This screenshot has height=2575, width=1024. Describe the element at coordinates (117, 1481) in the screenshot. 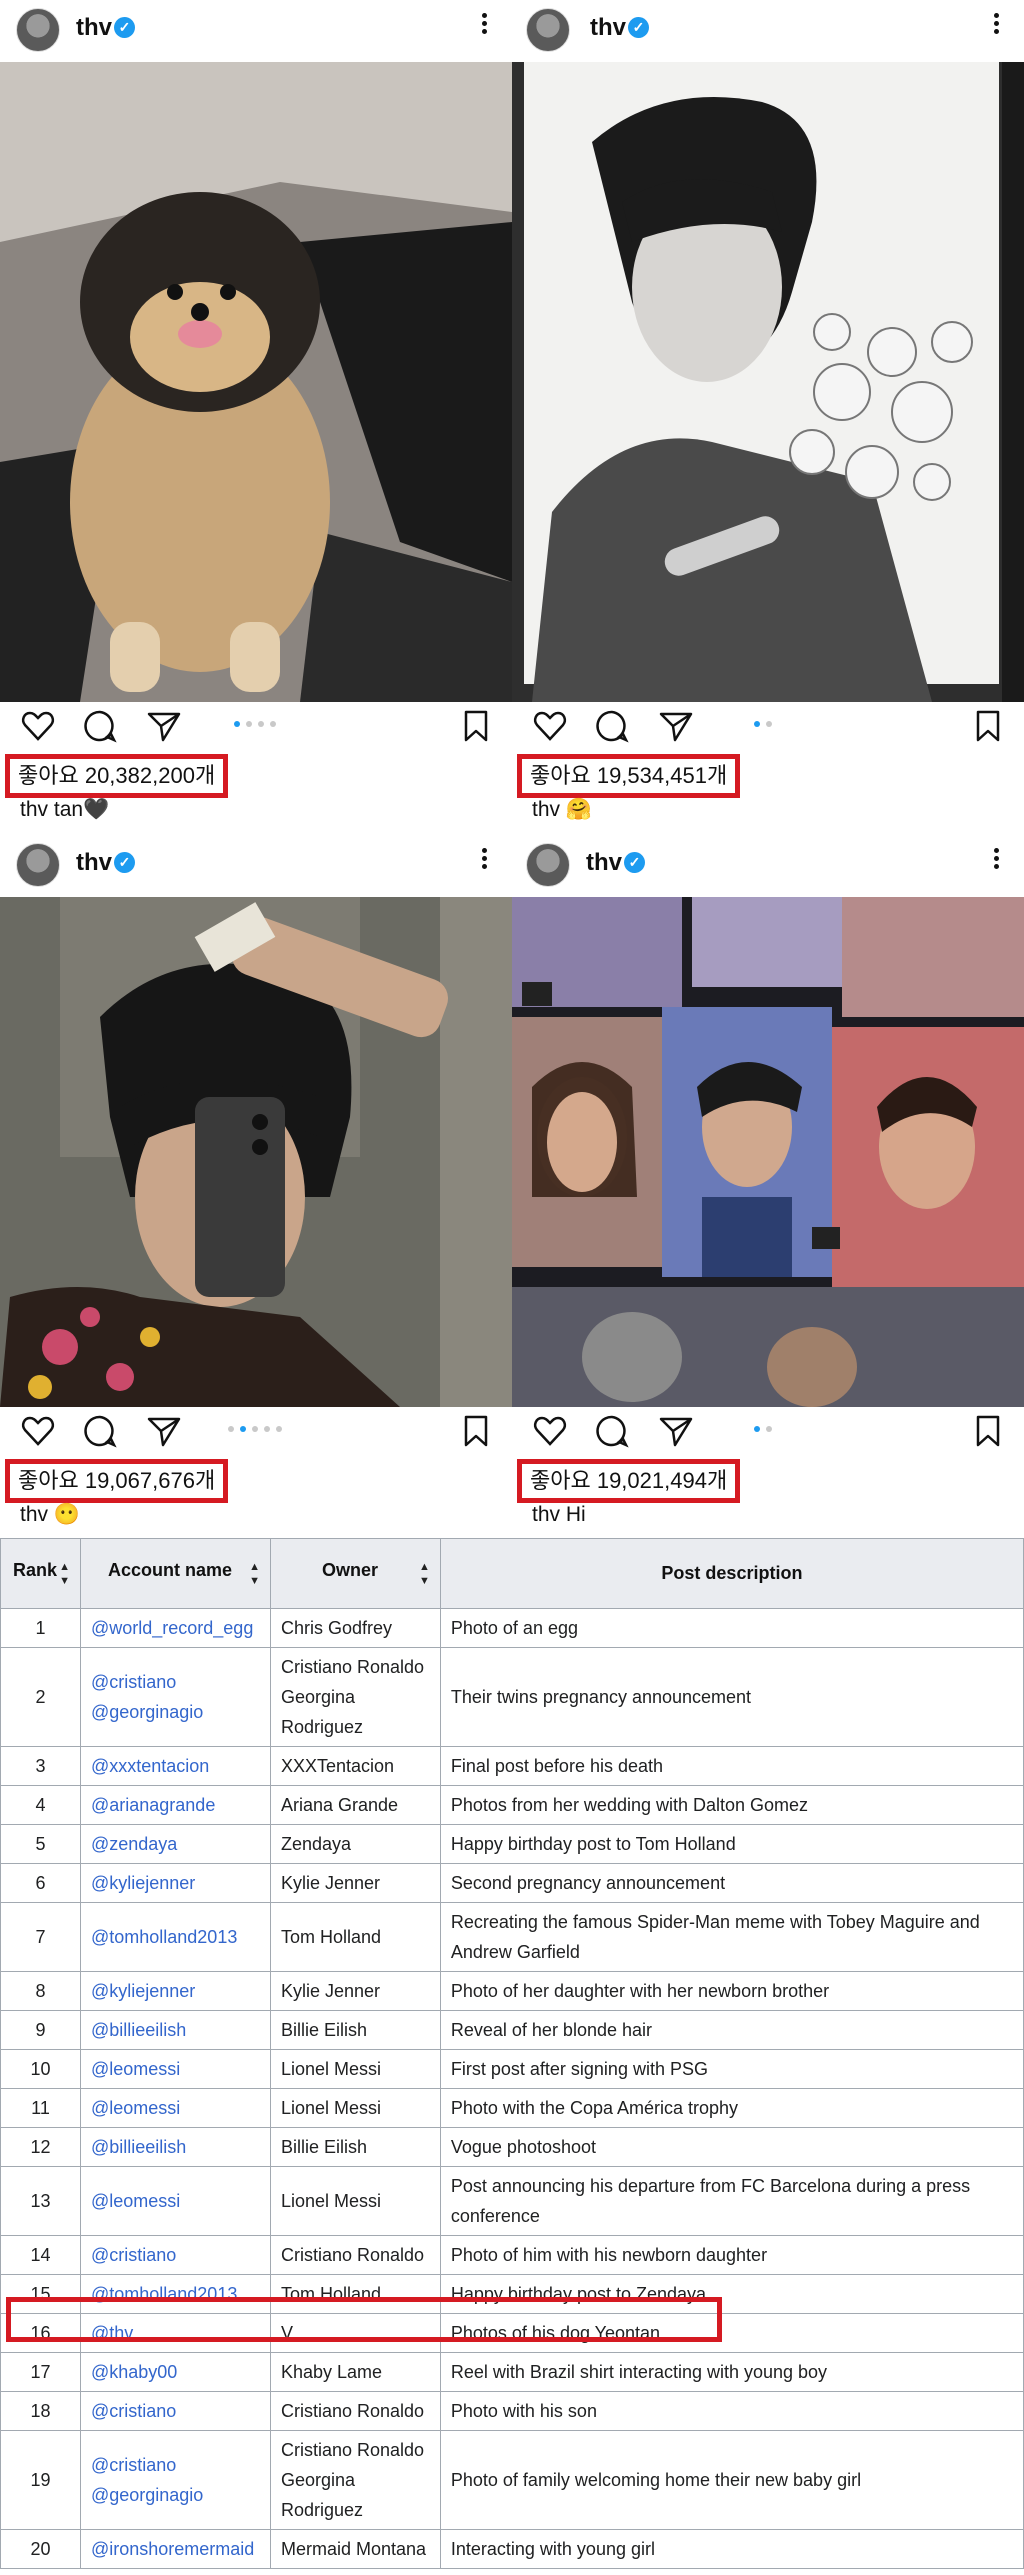

I see `likes-count: 좋아요 19,067,676개` at that location.